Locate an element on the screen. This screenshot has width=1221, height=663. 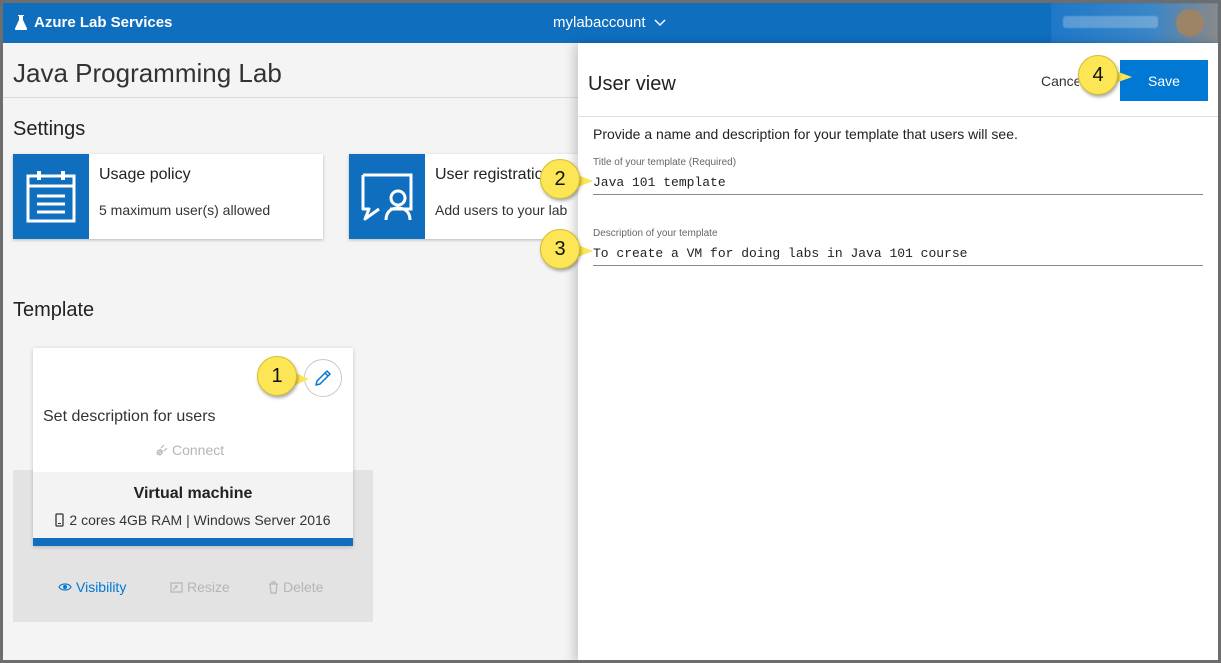
delete-button: Delete is located at coordinates (295, 587).